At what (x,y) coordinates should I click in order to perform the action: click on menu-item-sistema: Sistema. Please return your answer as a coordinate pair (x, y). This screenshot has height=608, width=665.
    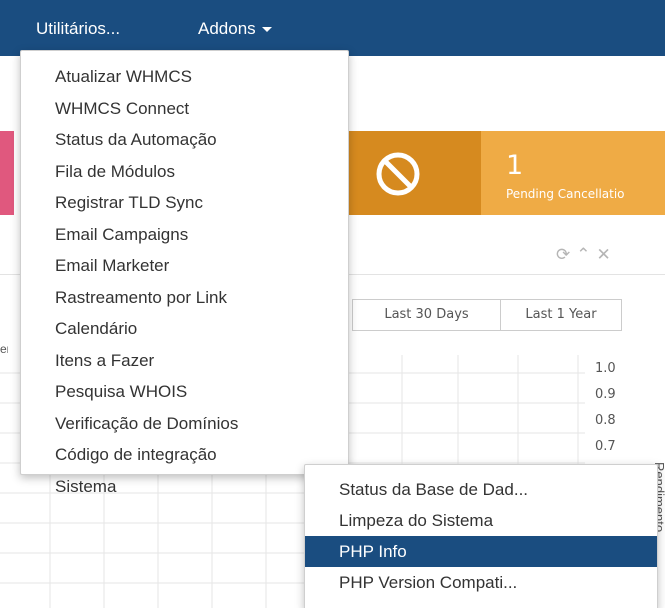
    Looking at the image, I should click on (184, 487).